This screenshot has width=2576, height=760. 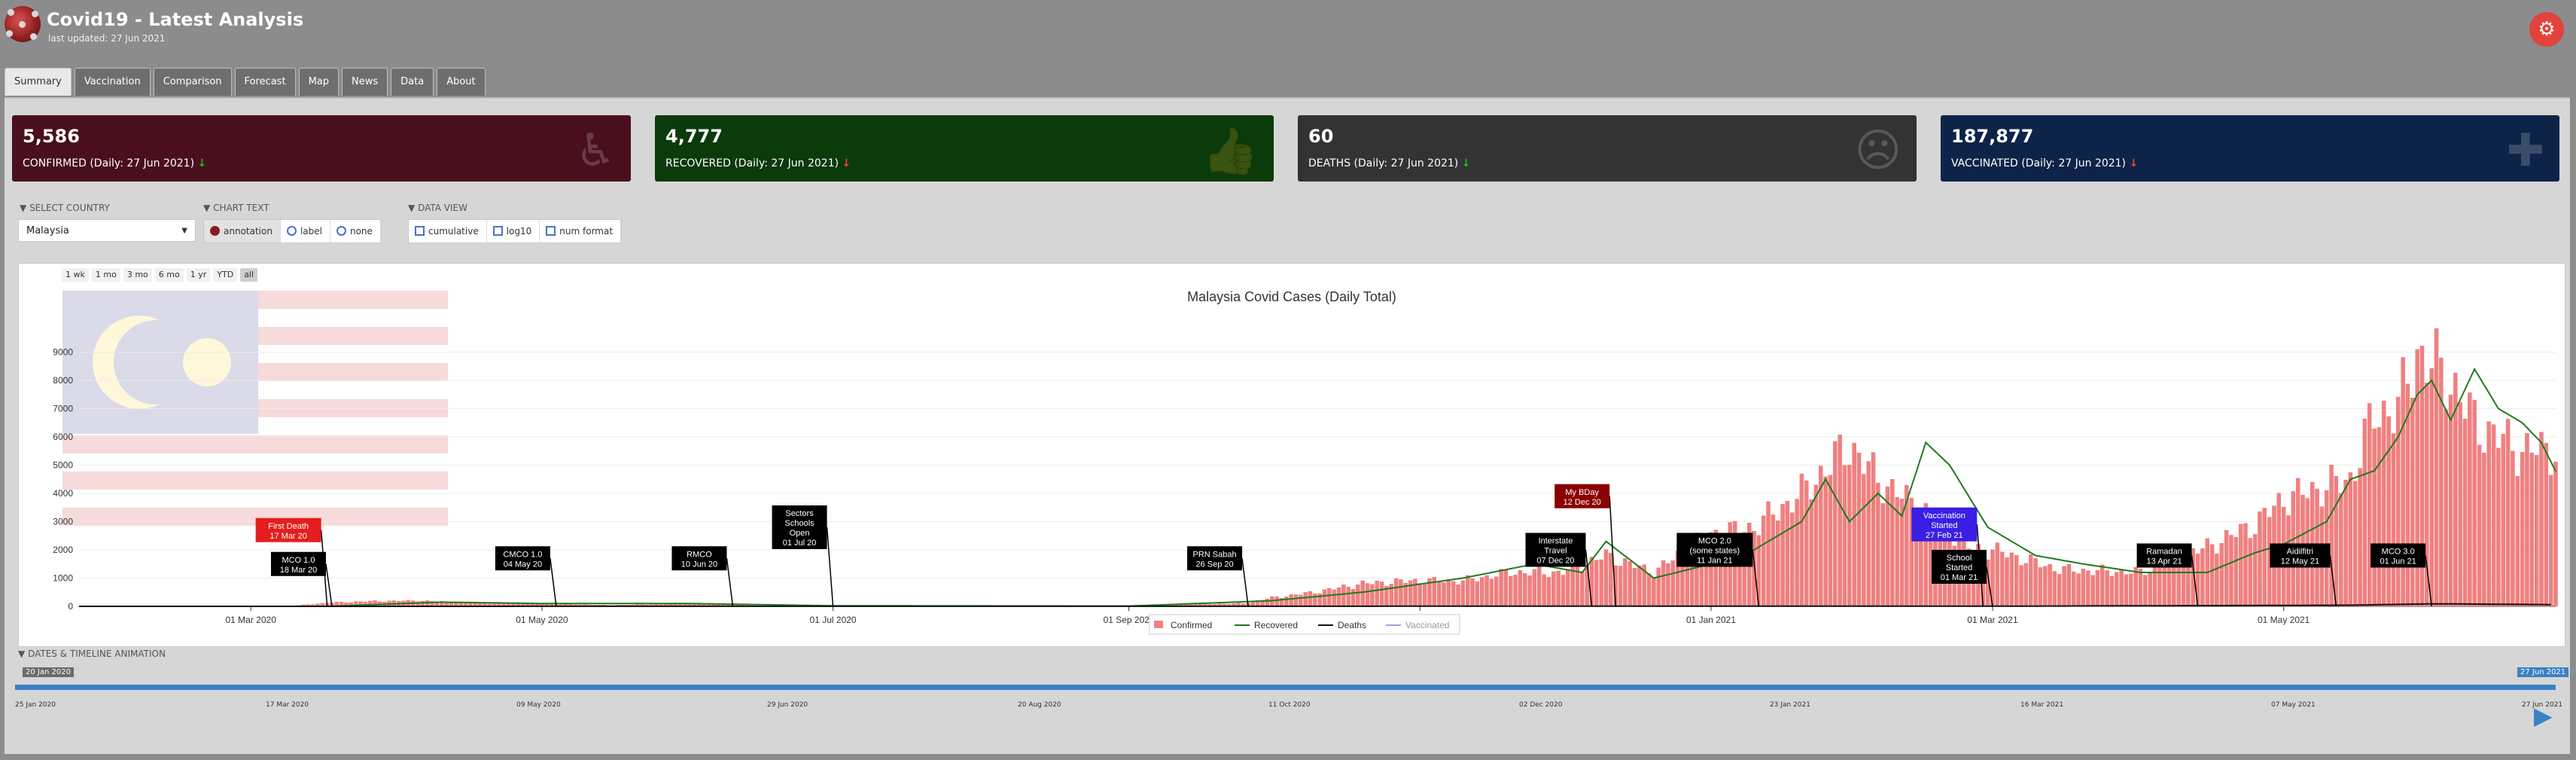 I want to click on timeline-start-tag: 20 Jan 2020, so click(x=49, y=672).